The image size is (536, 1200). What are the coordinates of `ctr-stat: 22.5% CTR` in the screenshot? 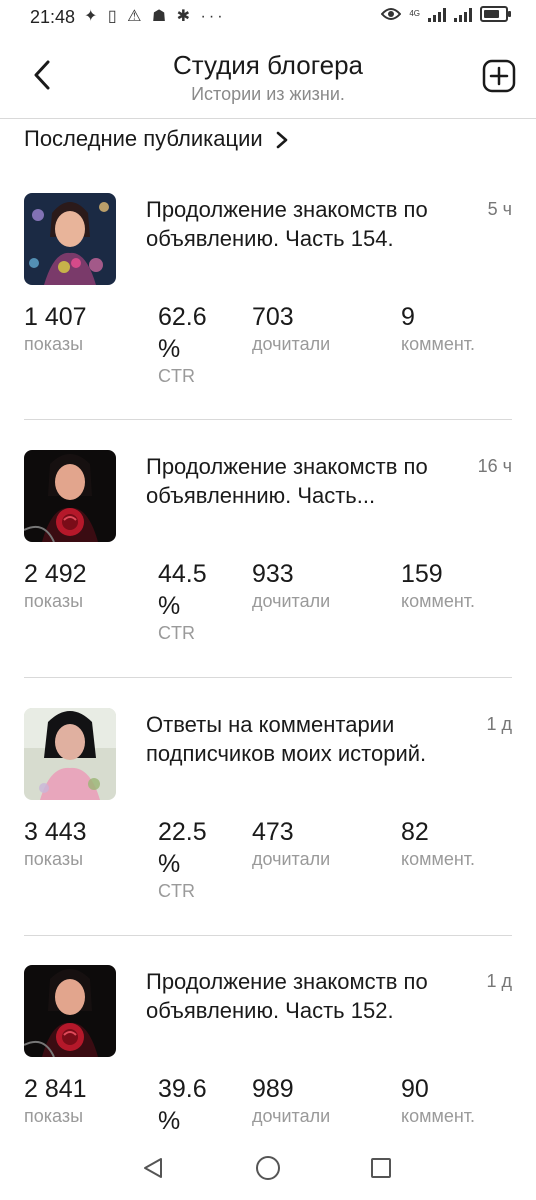 It's located at (189, 859).